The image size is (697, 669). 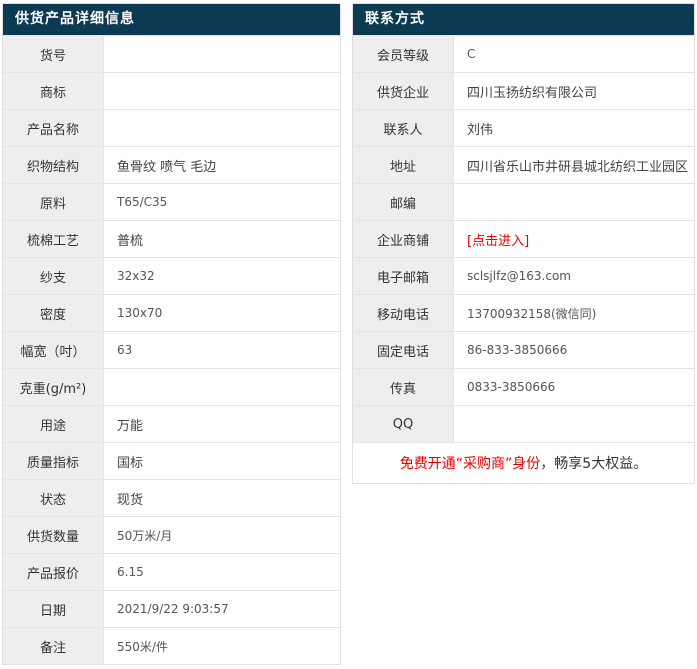 I want to click on row-value: 现货, so click(x=130, y=500).